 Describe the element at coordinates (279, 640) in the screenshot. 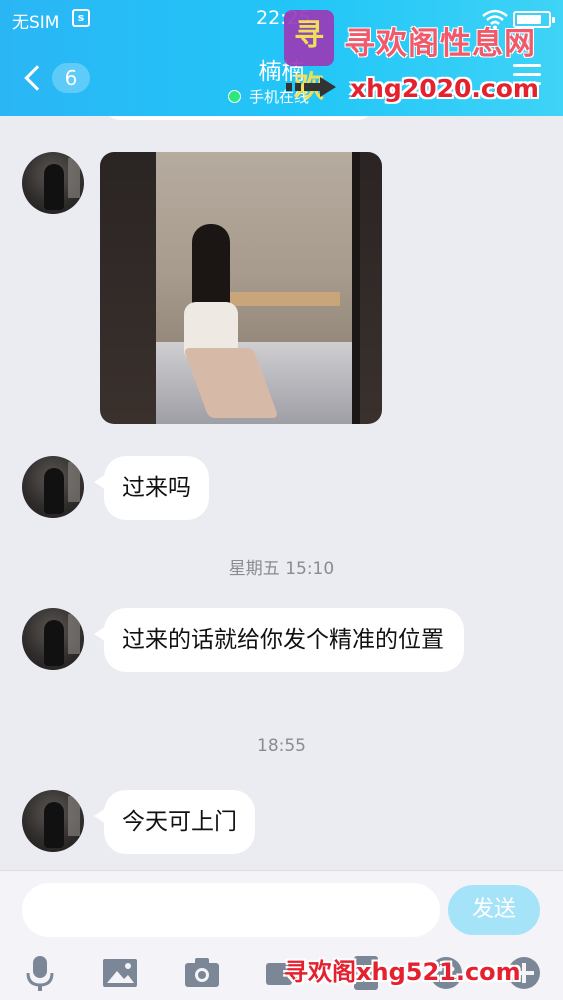

I see `message-bubble: 过来的话就给你发个精准的位置` at that location.